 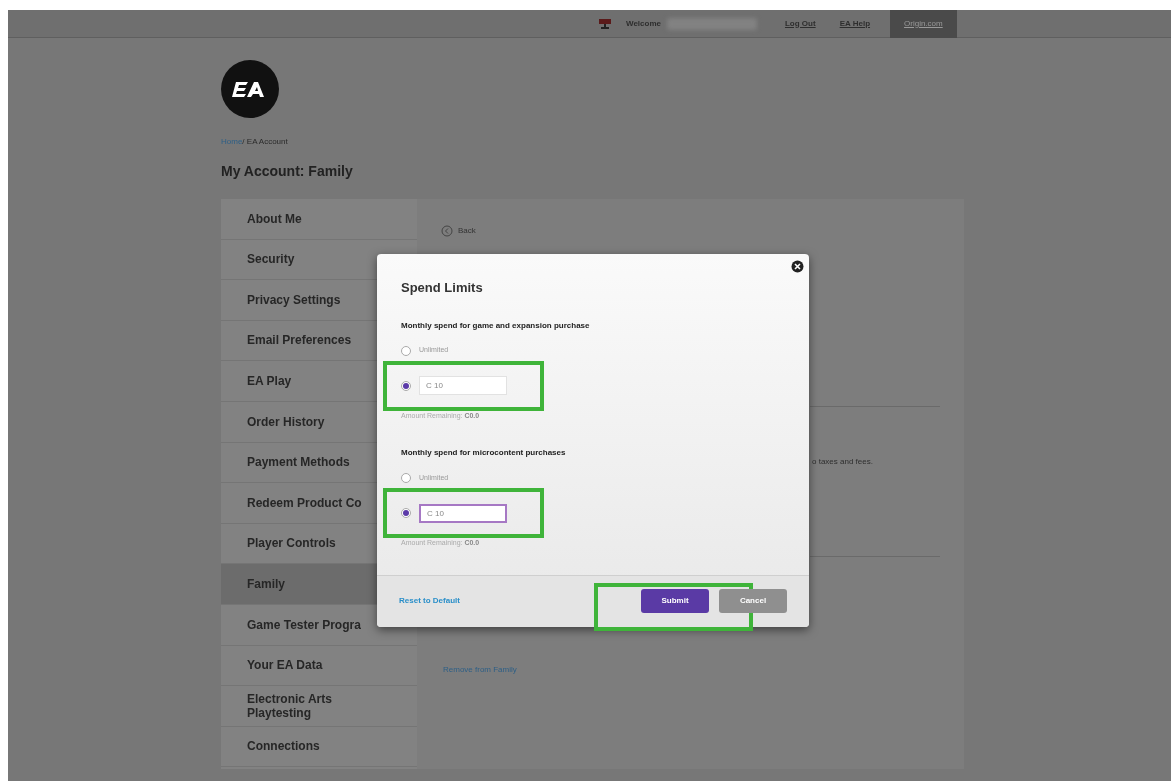 I want to click on monitor-icon, so click(x=605, y=23).